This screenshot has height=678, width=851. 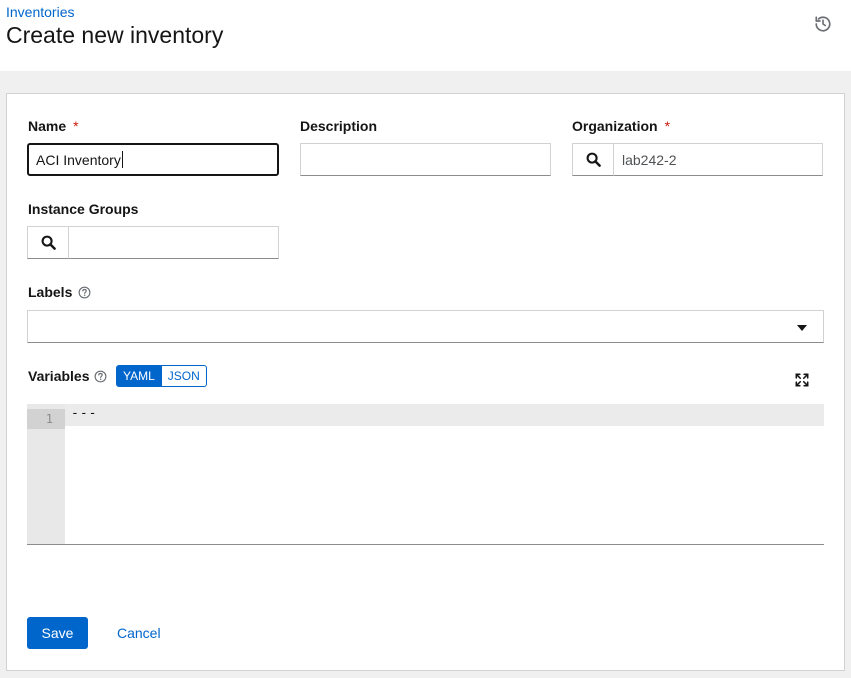 I want to click on instance-groups-input, so click(x=174, y=242).